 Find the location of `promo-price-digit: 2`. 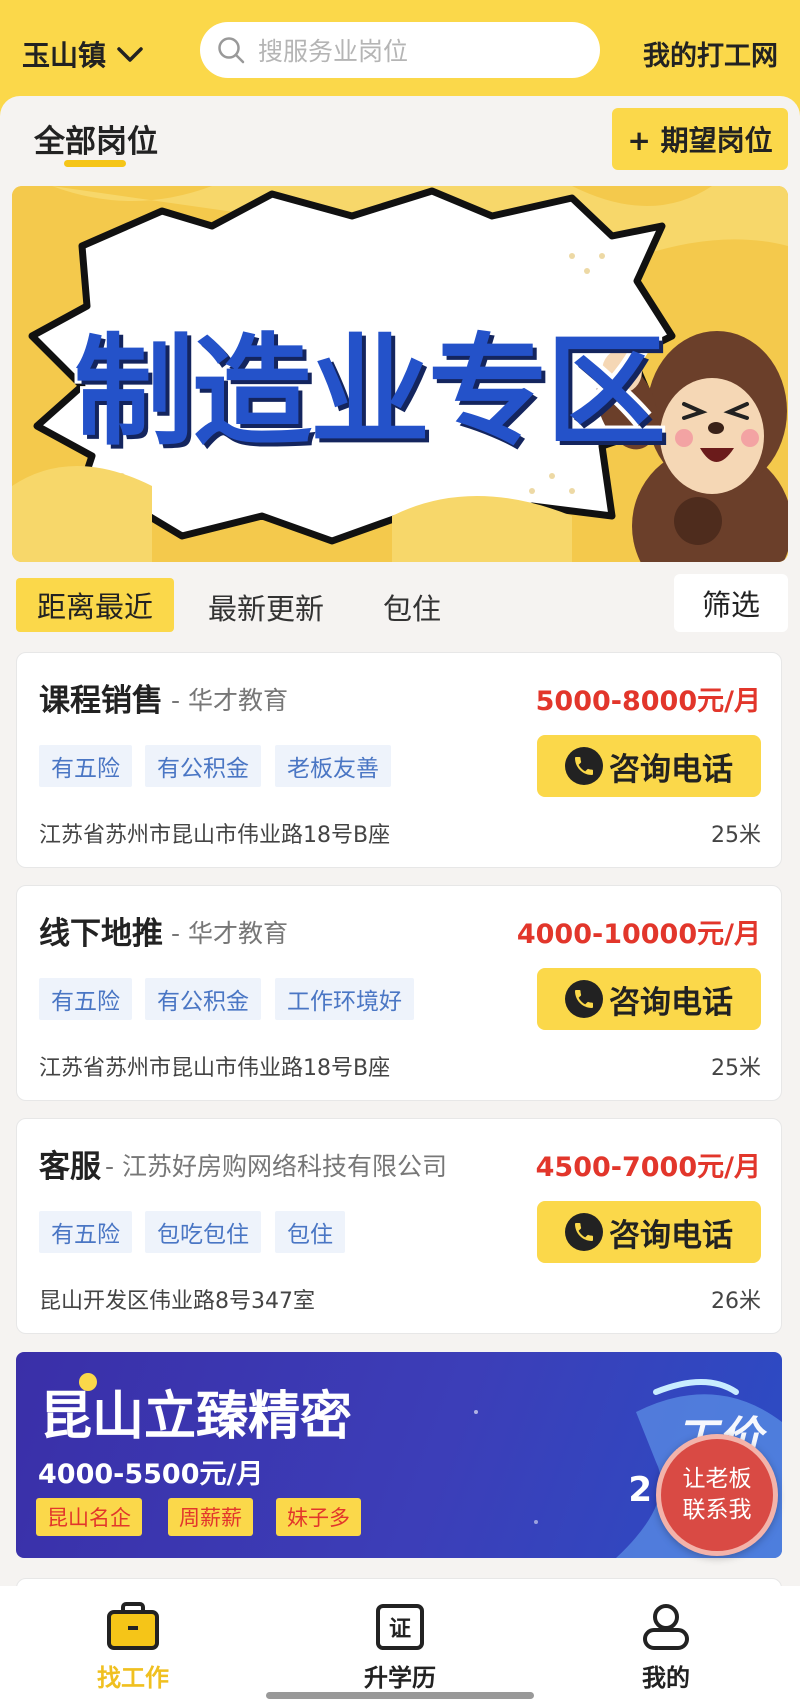

promo-price-digit: 2 is located at coordinates (640, 1490).